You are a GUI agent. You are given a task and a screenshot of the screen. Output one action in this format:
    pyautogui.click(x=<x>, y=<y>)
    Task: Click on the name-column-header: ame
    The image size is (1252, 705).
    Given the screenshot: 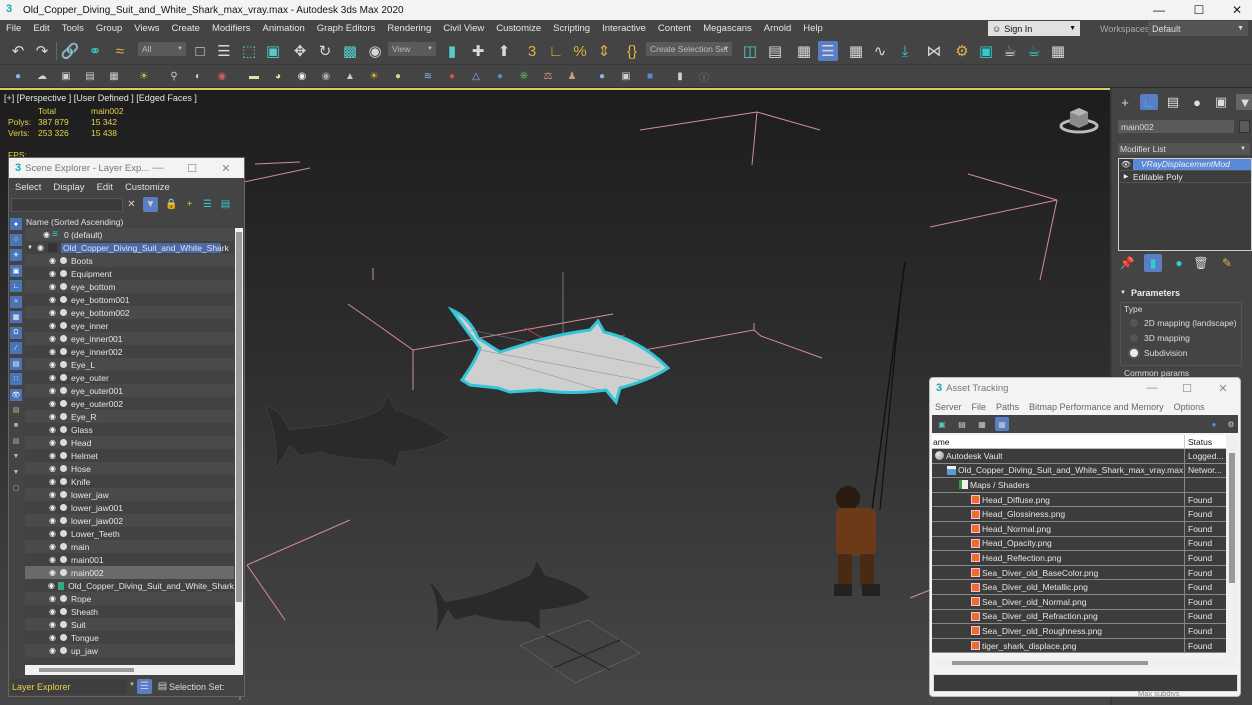 What is the action you would take?
    pyautogui.click(x=1058, y=441)
    